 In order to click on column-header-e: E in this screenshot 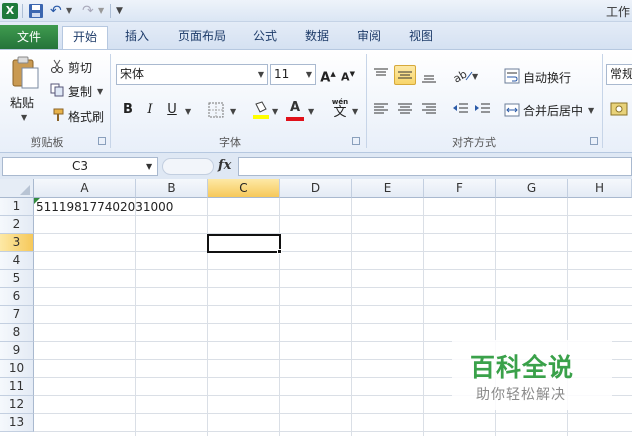, I will do `click(388, 188)`.